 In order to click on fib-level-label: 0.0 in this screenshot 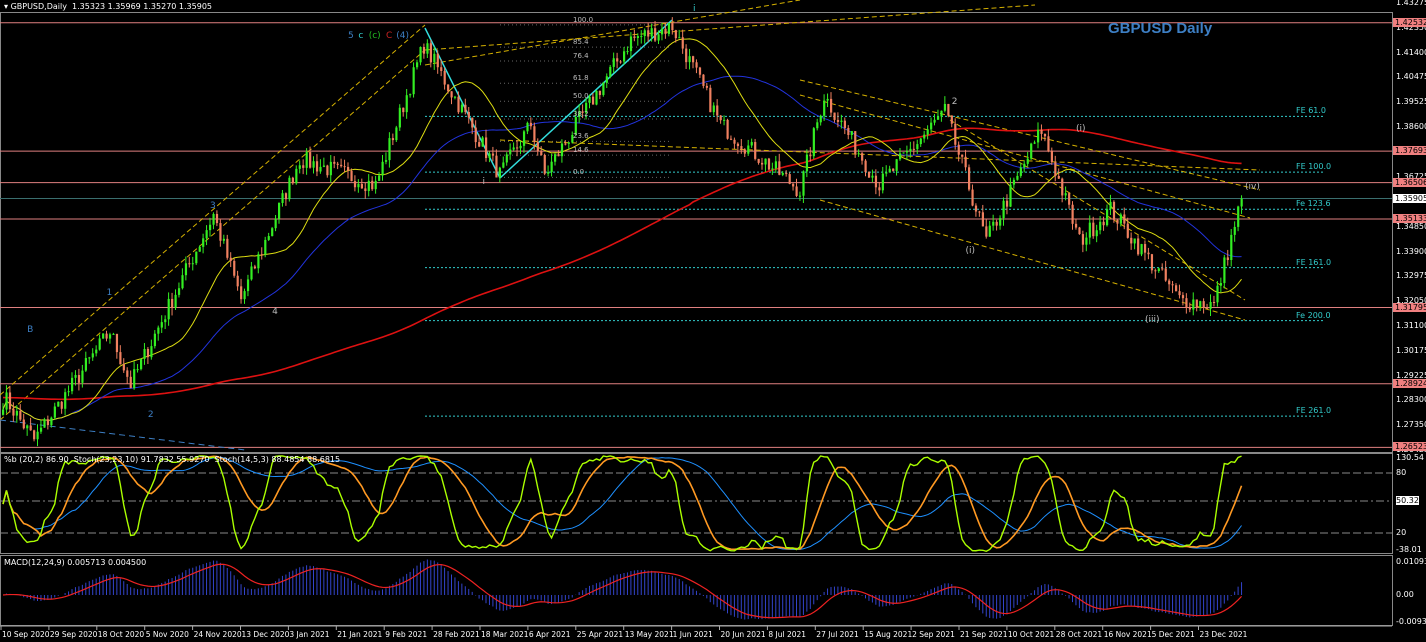, I will do `click(579, 172)`.